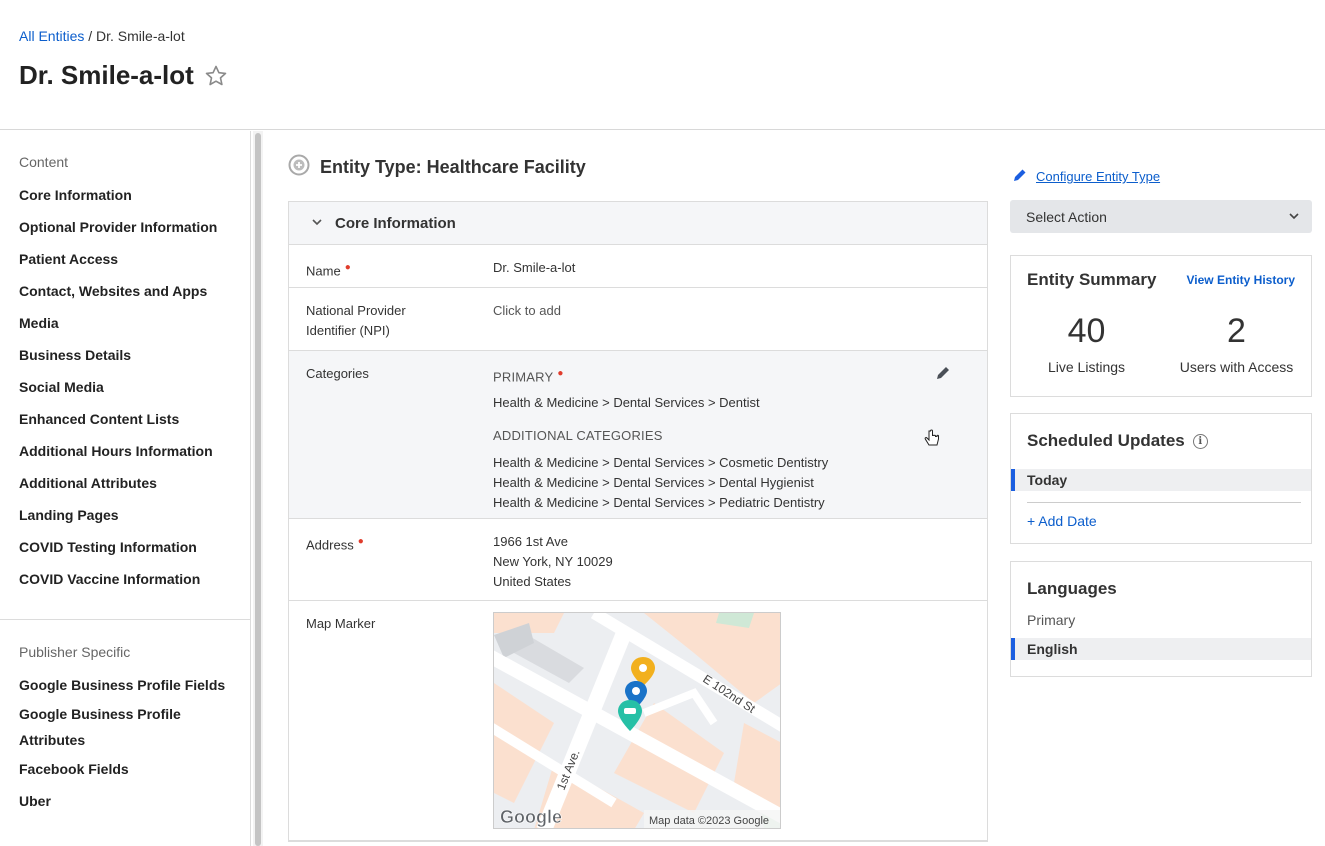  I want to click on page-title-wrap: Dr. Smile-a-lot, so click(123, 75).